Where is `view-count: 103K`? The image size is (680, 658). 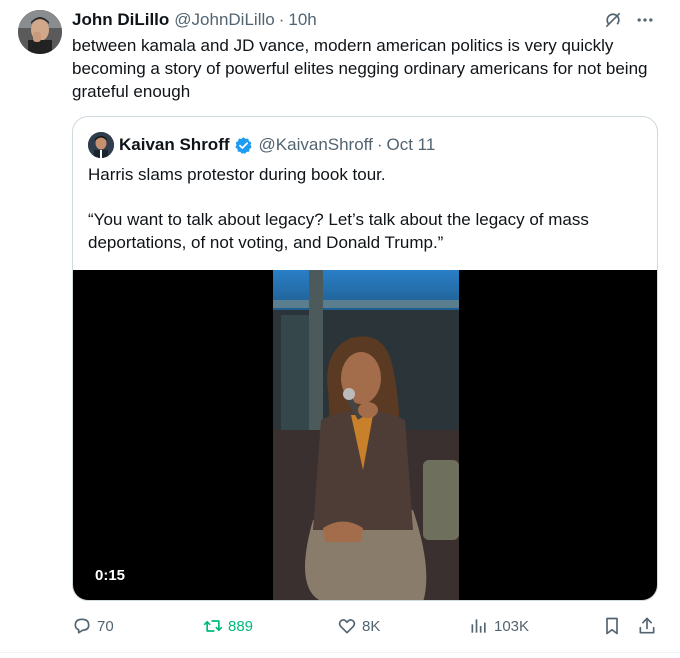 view-count: 103K is located at coordinates (512, 626).